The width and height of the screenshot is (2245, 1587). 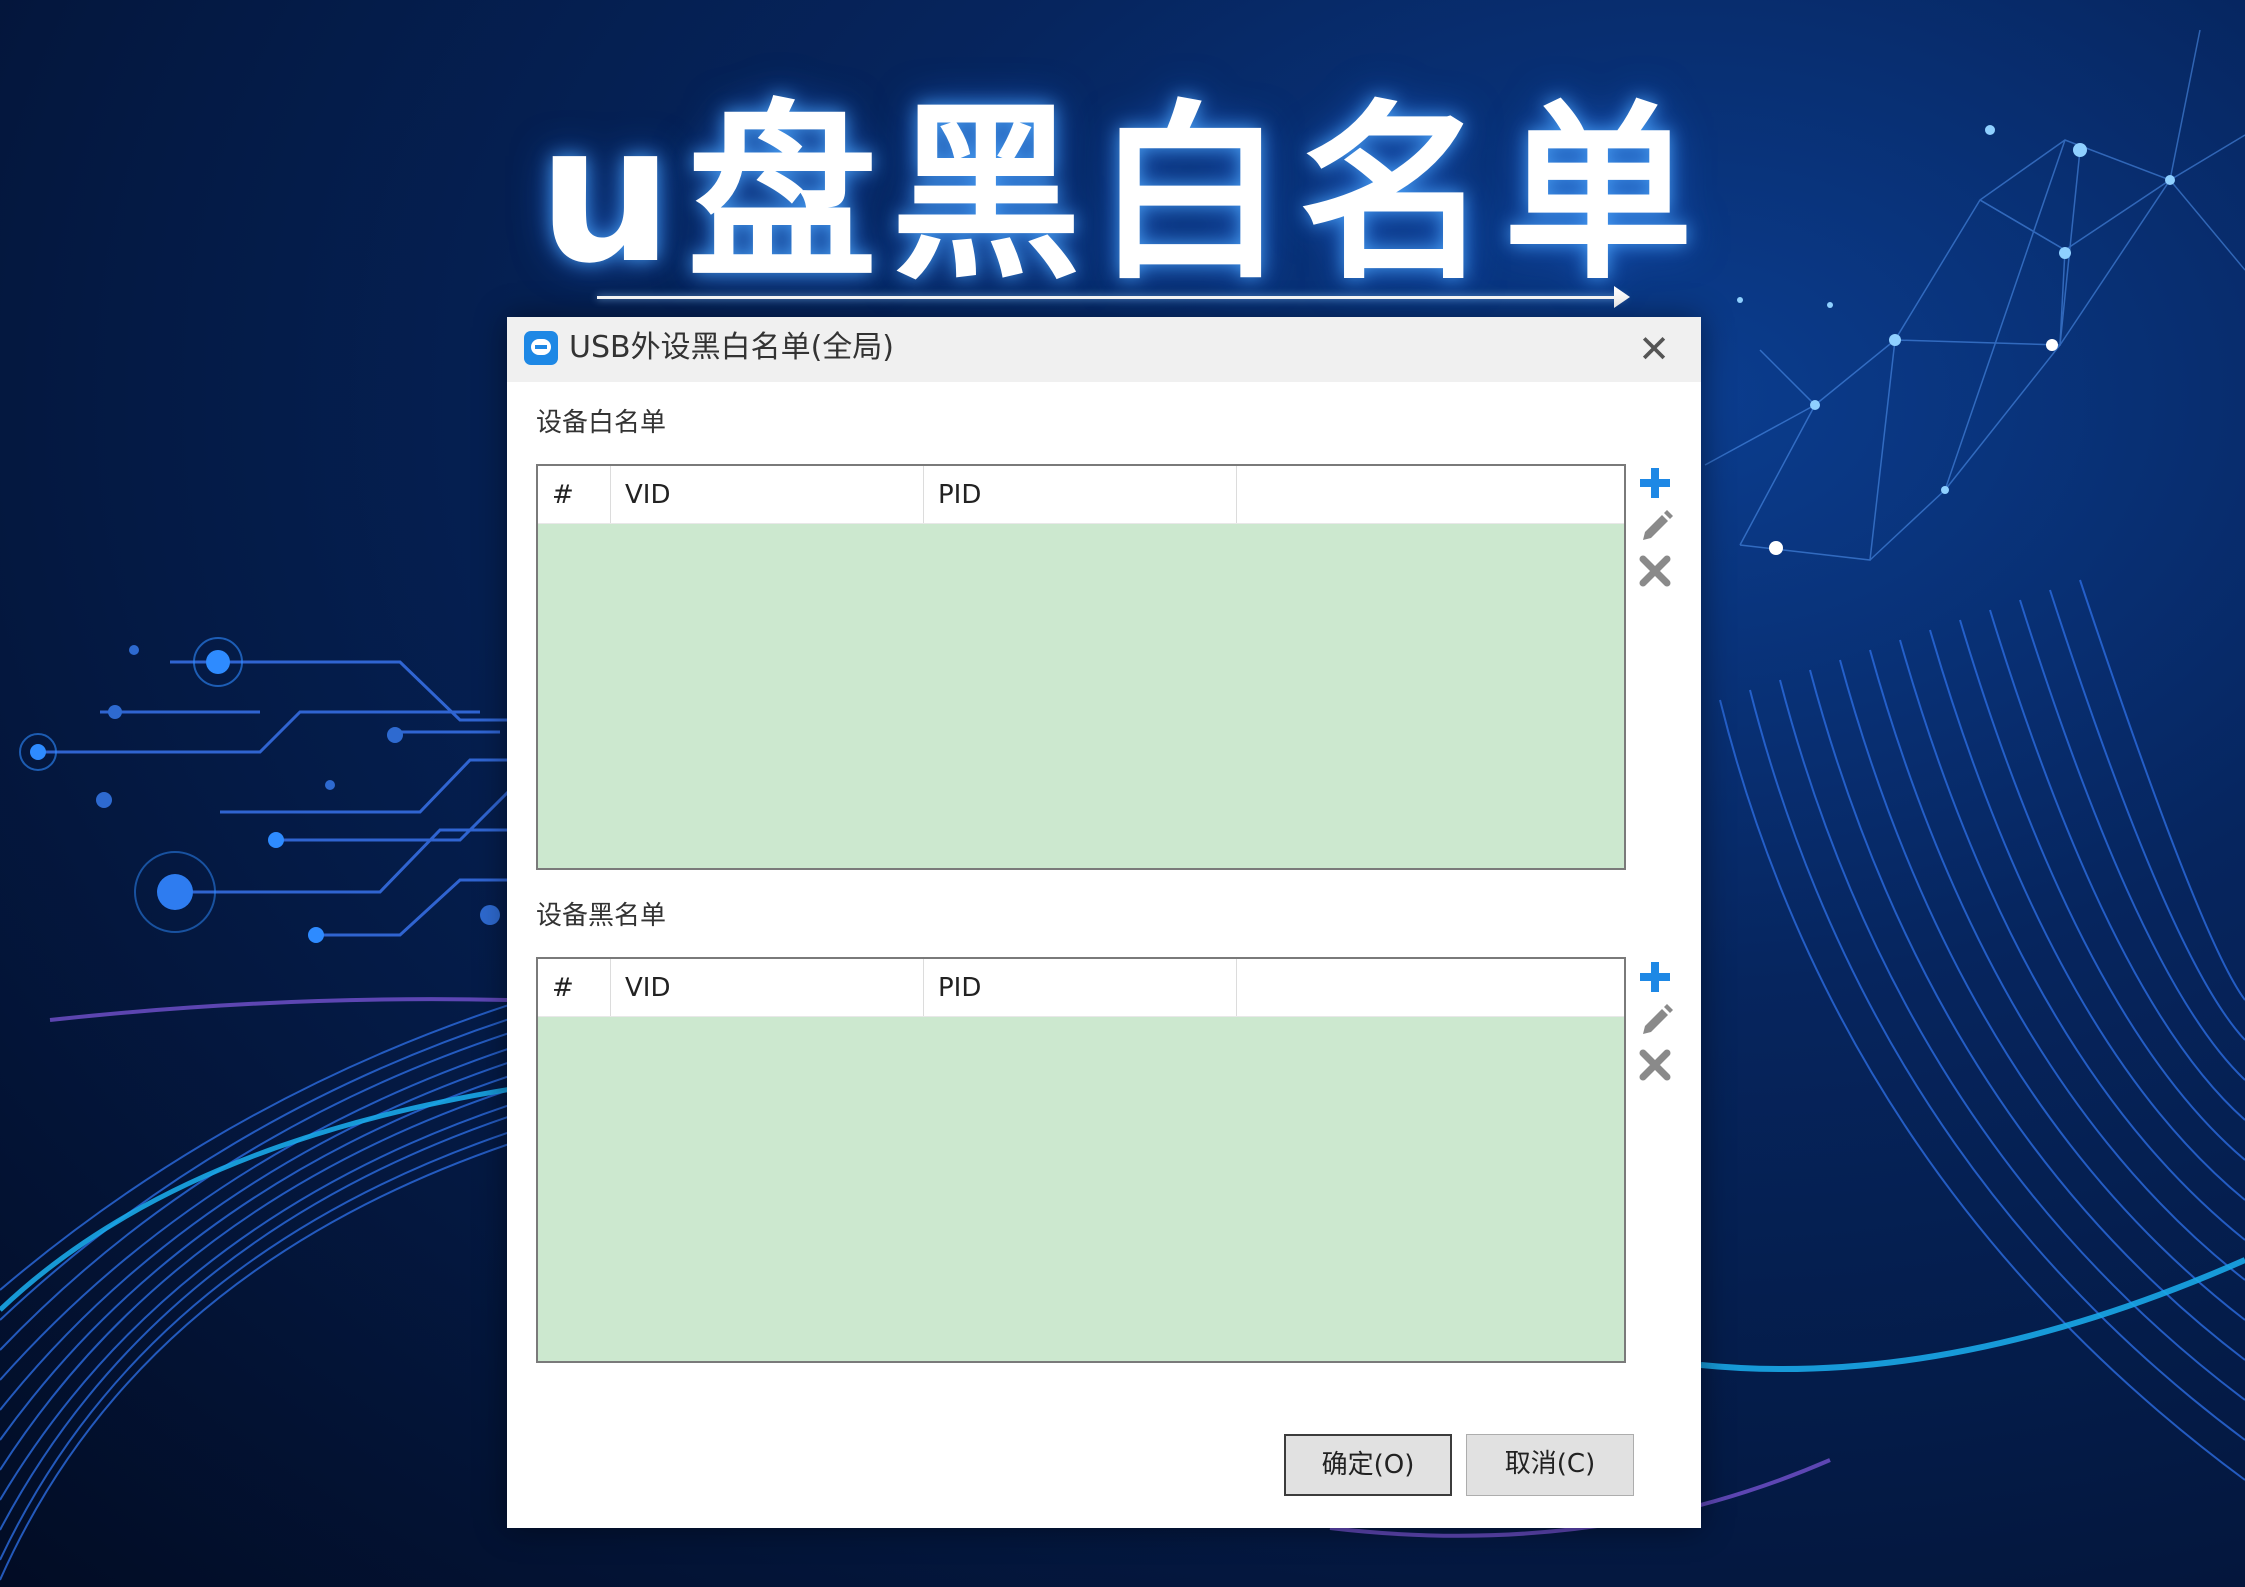 What do you see at coordinates (731, 347) in the screenshot?
I see `dialog-title: USB外设黑白名单(全局)` at bounding box center [731, 347].